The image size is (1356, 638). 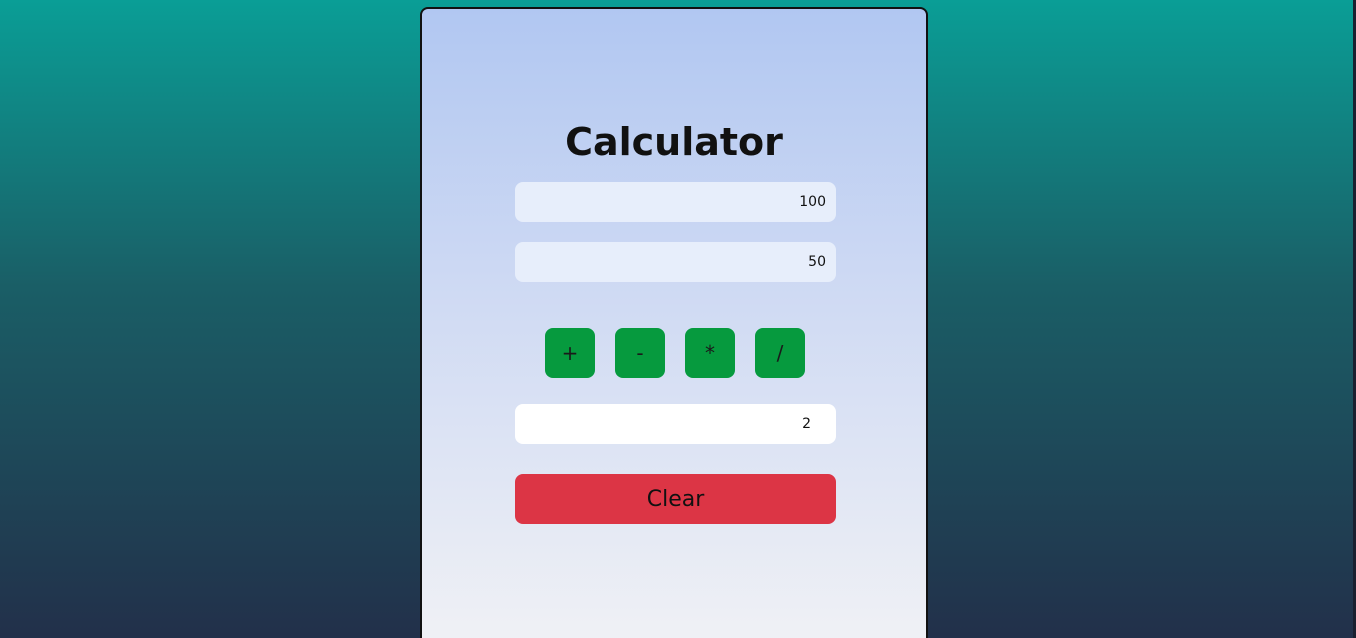 I want to click on multiply-button: *, so click(x=710, y=353).